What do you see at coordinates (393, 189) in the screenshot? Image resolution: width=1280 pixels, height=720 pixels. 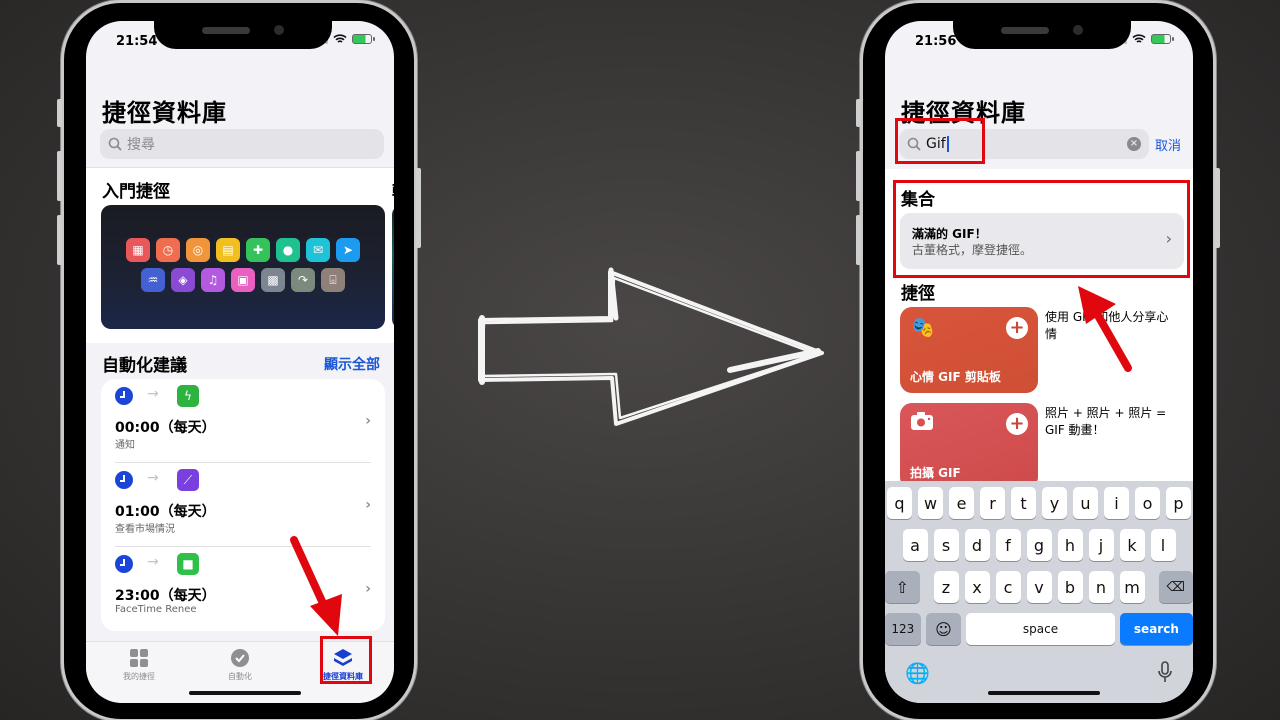 I see `next-section-peek: 輕` at bounding box center [393, 189].